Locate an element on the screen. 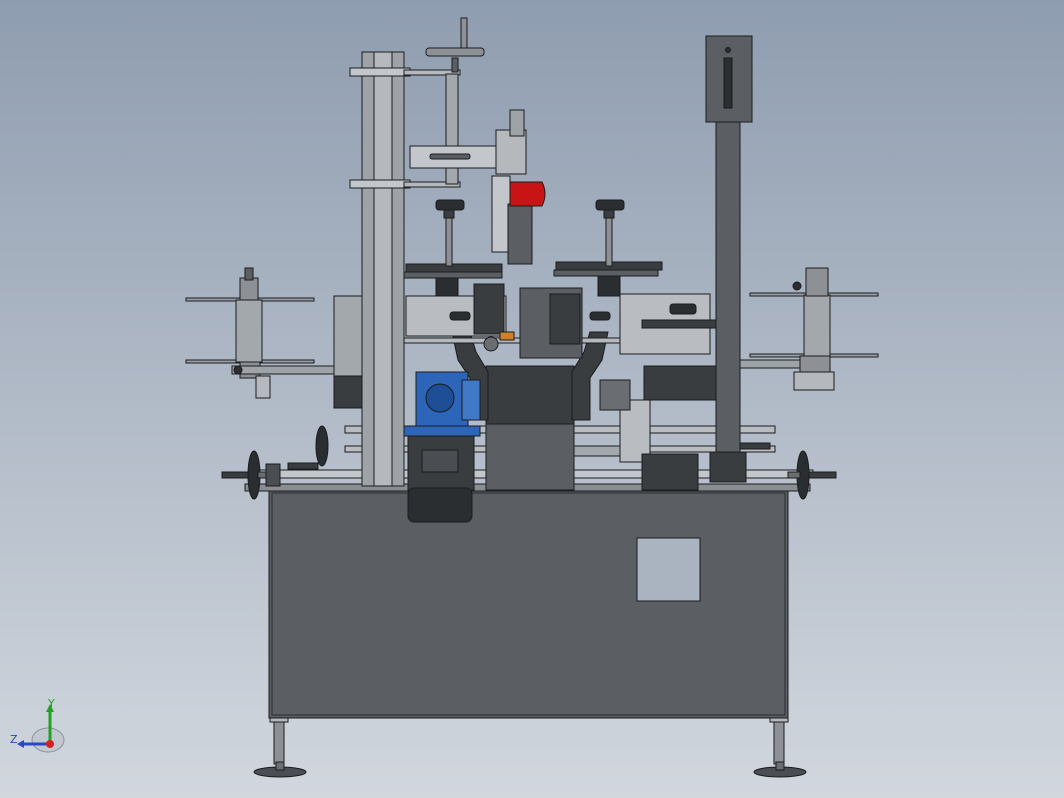 This screenshot has height=798, width=1064. column-clamp-top is located at coordinates (380, 72).